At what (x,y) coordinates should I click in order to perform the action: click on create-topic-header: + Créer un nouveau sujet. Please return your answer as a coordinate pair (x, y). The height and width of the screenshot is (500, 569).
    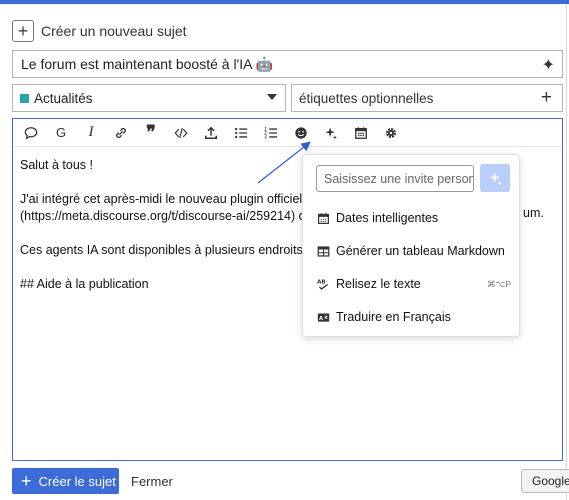
    Looking at the image, I should click on (99, 31).